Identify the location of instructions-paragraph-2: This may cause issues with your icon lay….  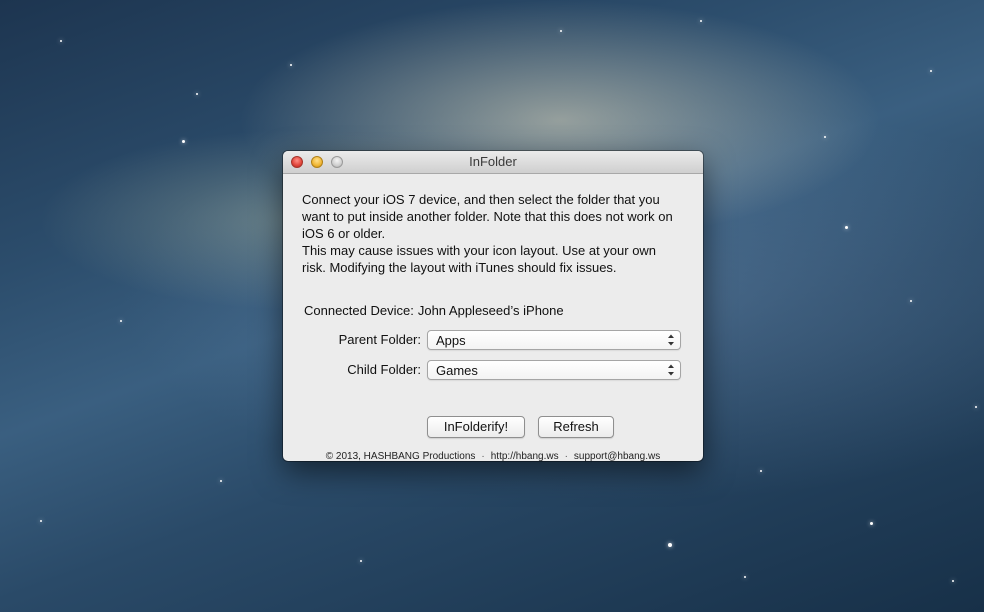
(479, 259).